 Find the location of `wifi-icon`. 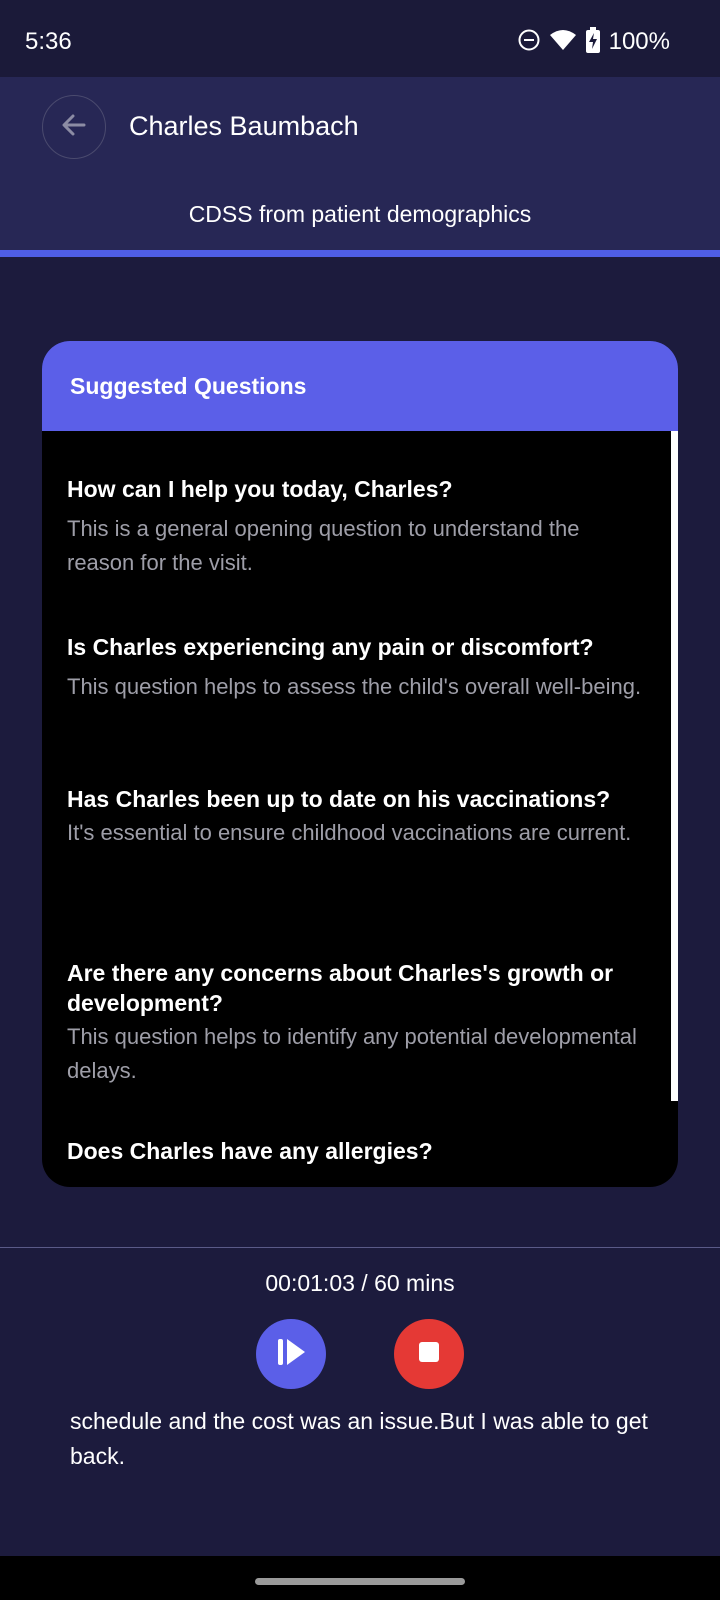

wifi-icon is located at coordinates (563, 42).